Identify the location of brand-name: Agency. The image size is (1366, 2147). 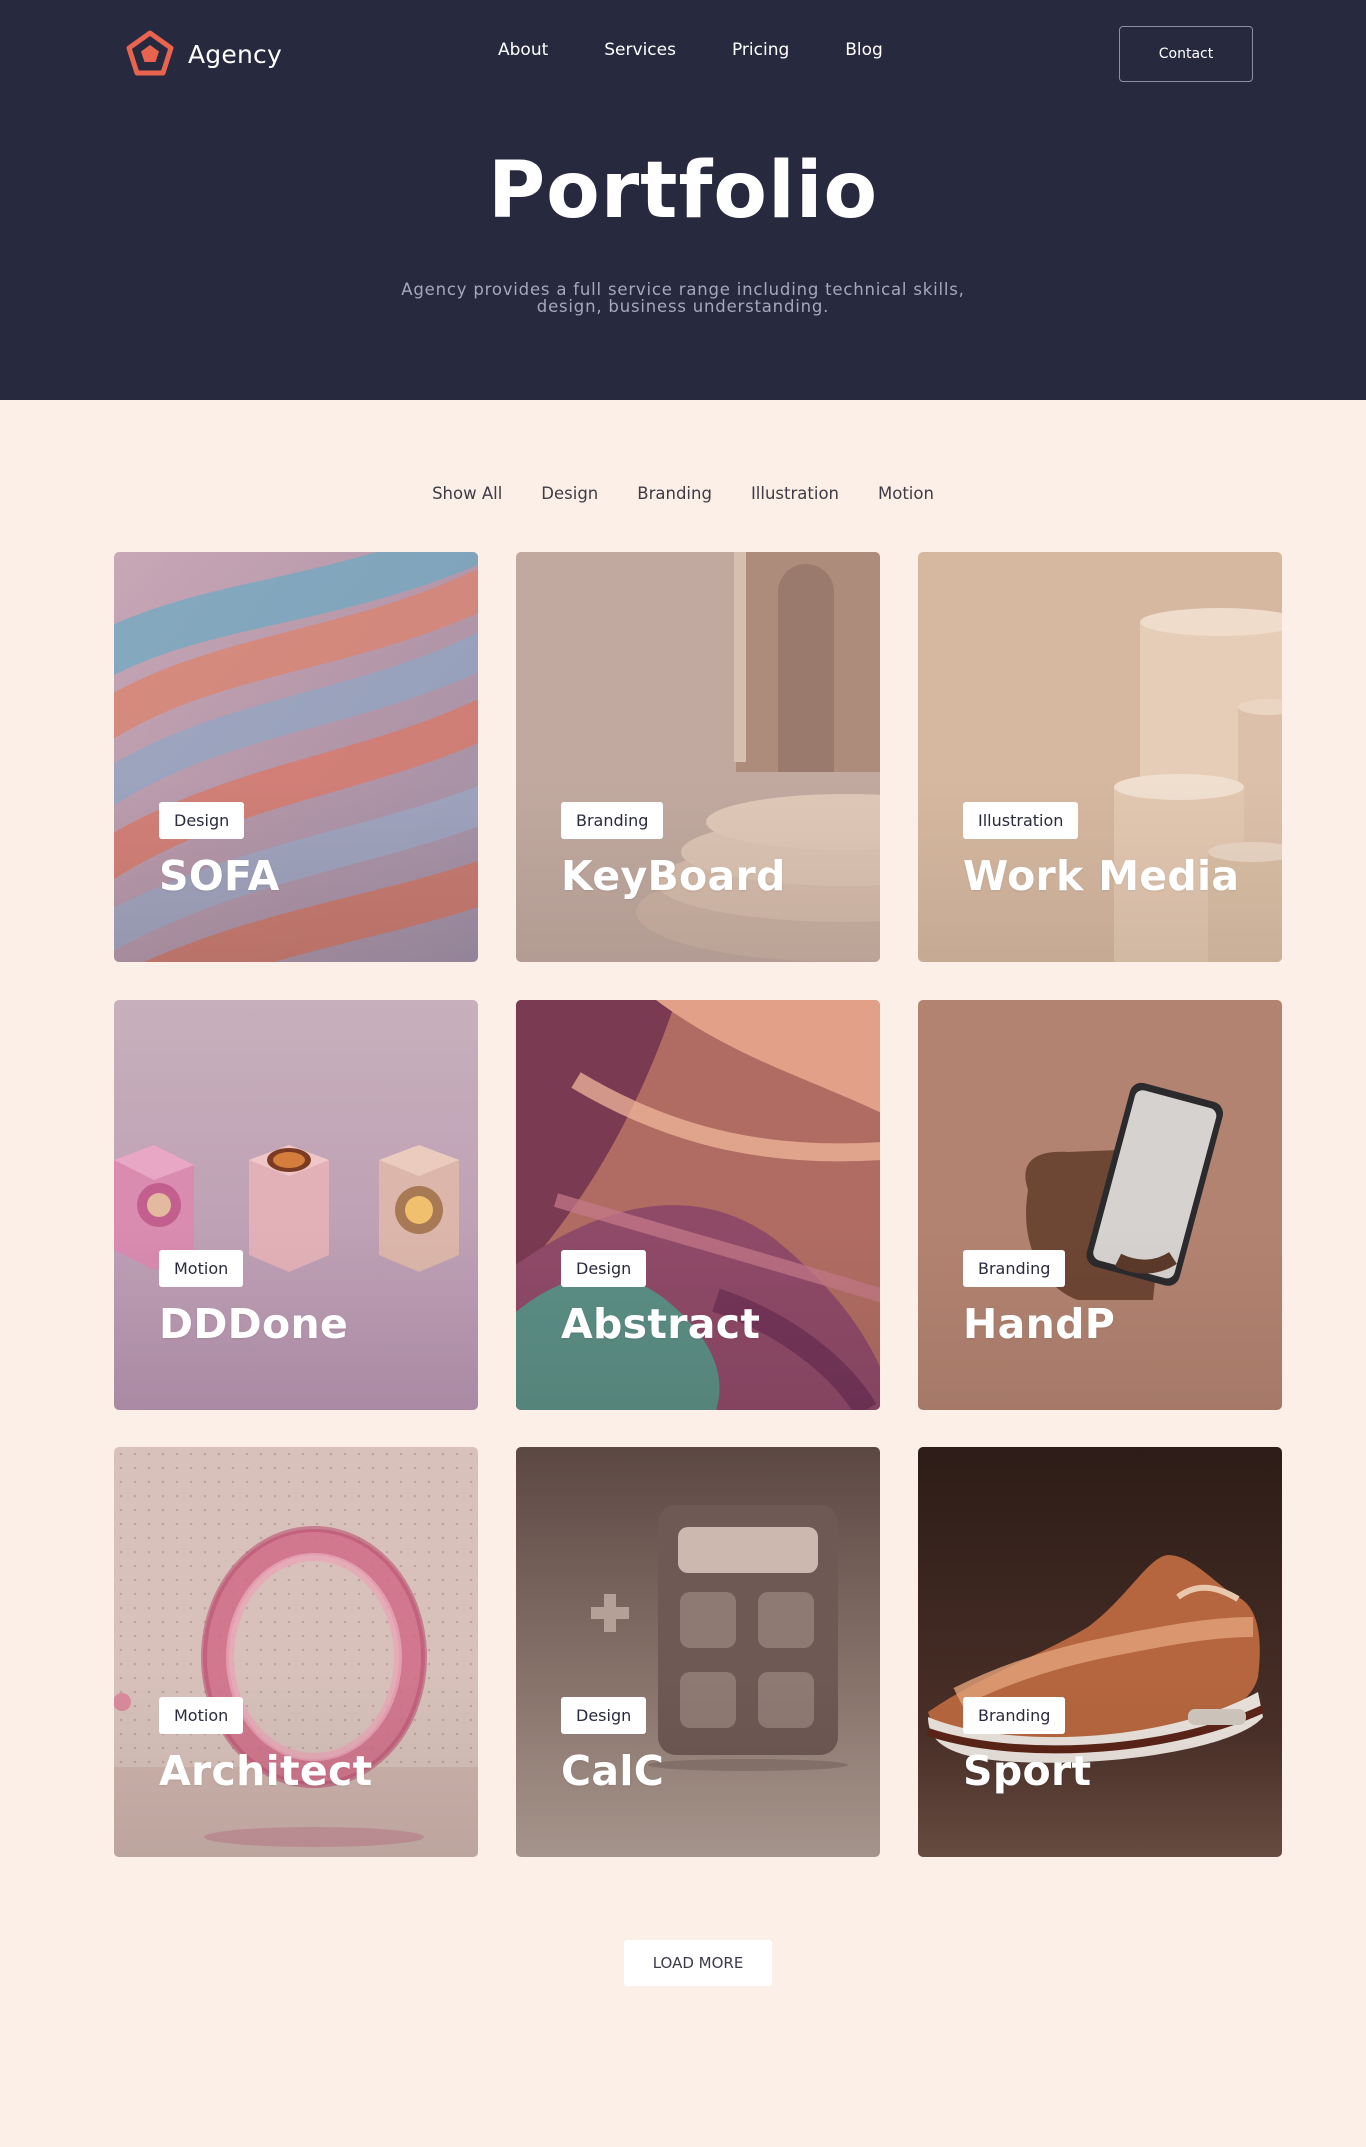
(235, 54).